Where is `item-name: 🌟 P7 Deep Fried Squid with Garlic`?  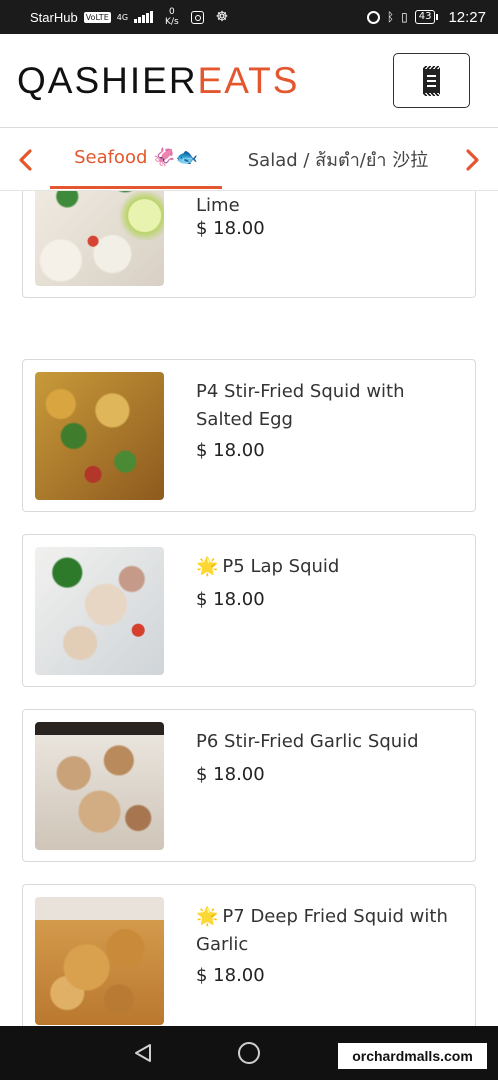 item-name: 🌟 P7 Deep Fried Squid with Garlic is located at coordinates (322, 930).